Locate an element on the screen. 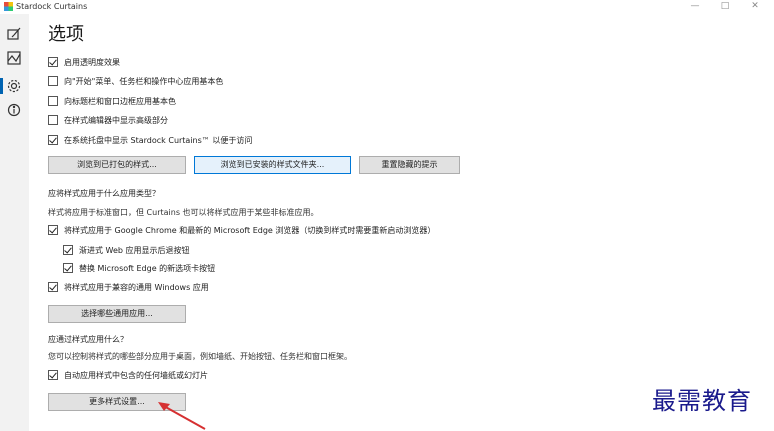 Image resolution: width=774 pixels, height=431 pixels. image-frame-icon is located at coordinates (14, 58).